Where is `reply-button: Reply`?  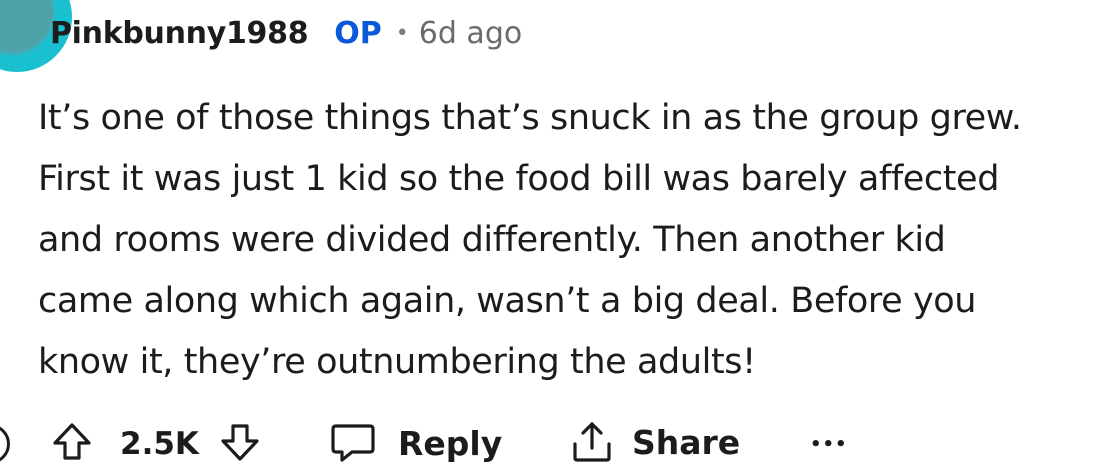
reply-button: Reply is located at coordinates (416, 443).